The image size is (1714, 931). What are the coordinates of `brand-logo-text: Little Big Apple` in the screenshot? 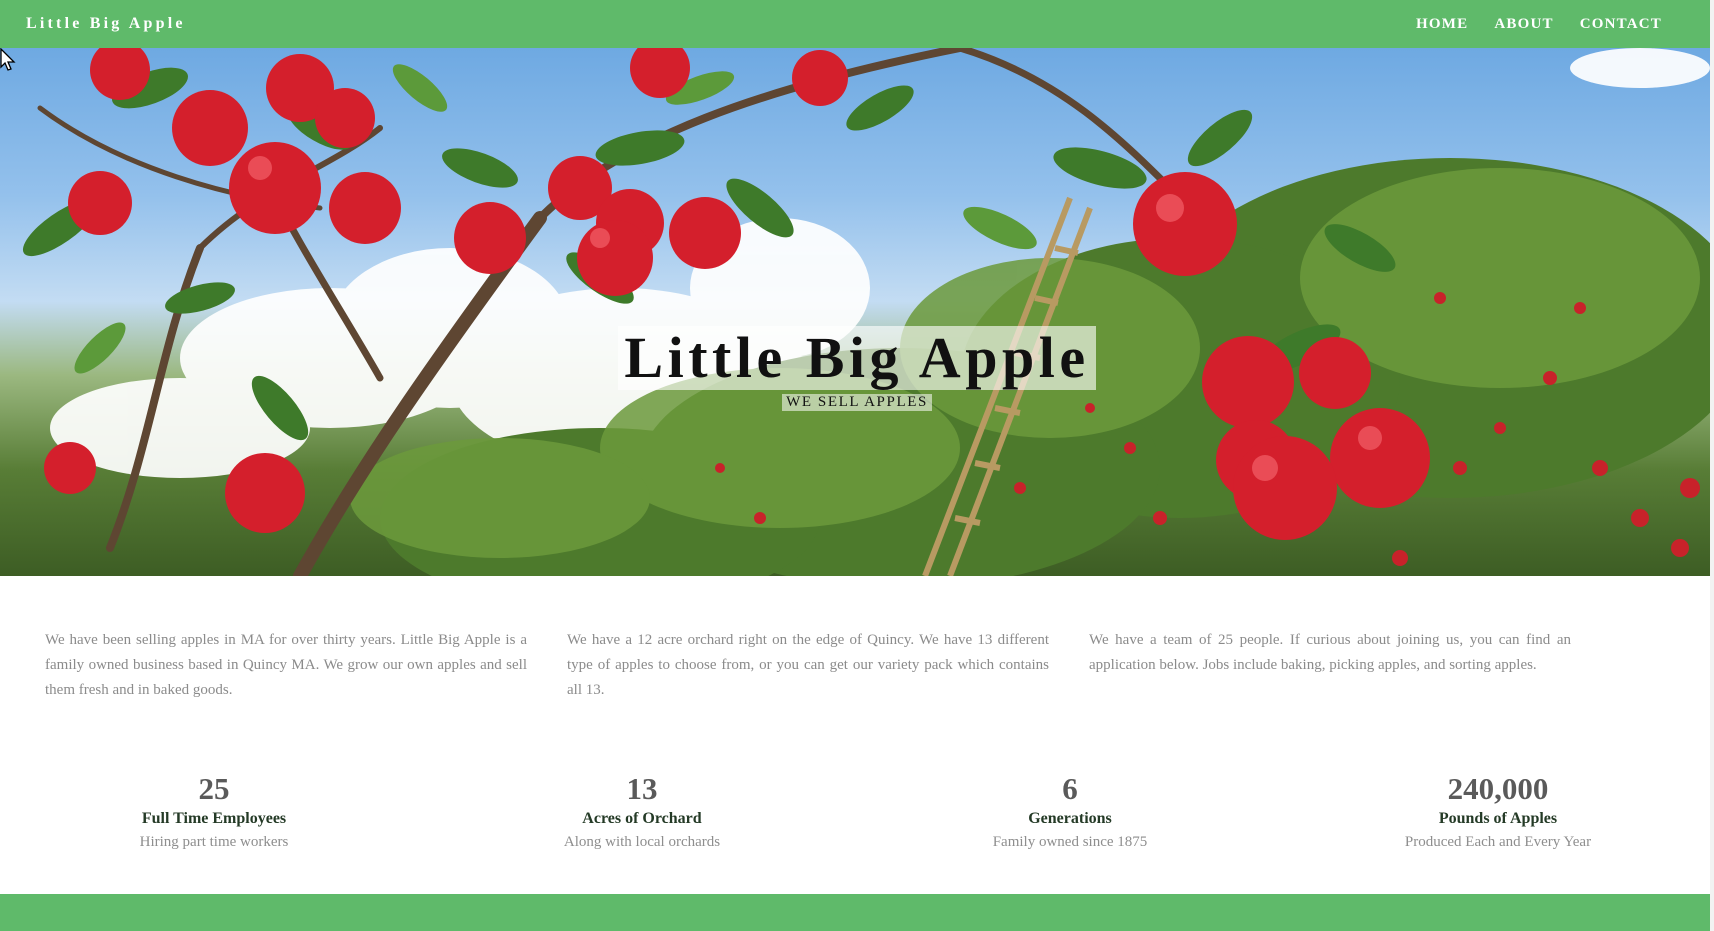 It's located at (106, 24).